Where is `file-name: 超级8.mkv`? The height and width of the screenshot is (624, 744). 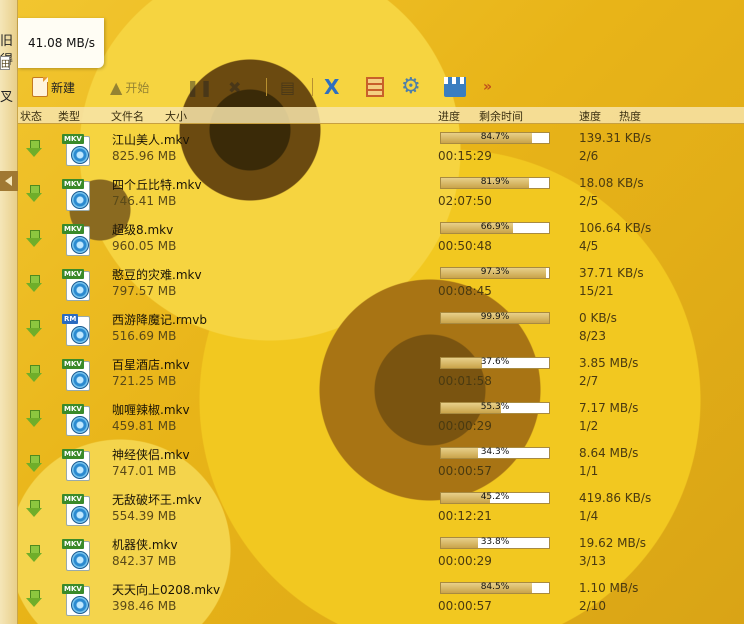 file-name: 超级8.mkv is located at coordinates (143, 230).